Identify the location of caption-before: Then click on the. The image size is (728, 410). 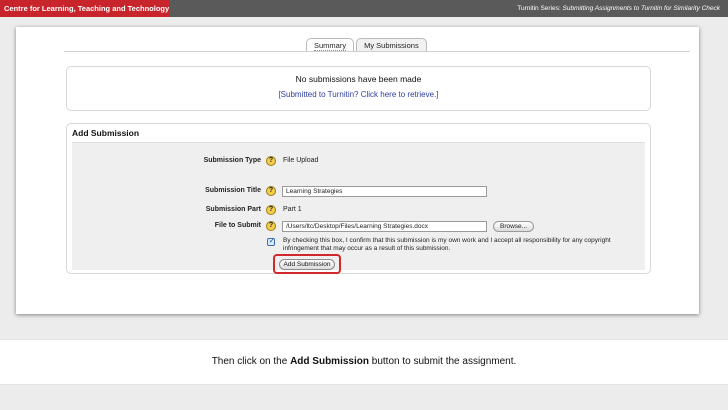
(249, 361).